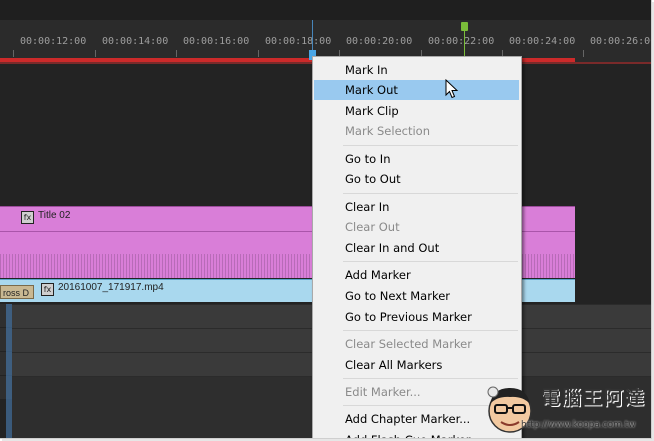 The width and height of the screenshot is (654, 441). I want to click on menu-item-go-to-in: Go to In, so click(416, 159).